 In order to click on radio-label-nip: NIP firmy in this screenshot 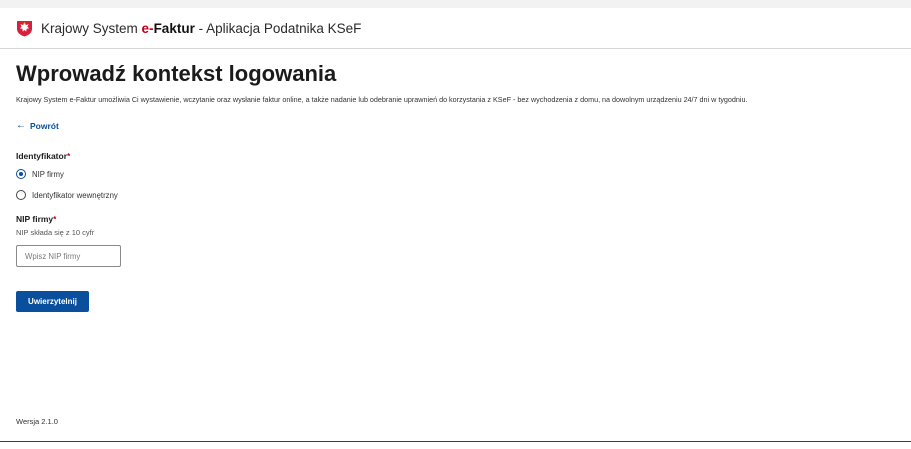, I will do `click(48, 174)`.